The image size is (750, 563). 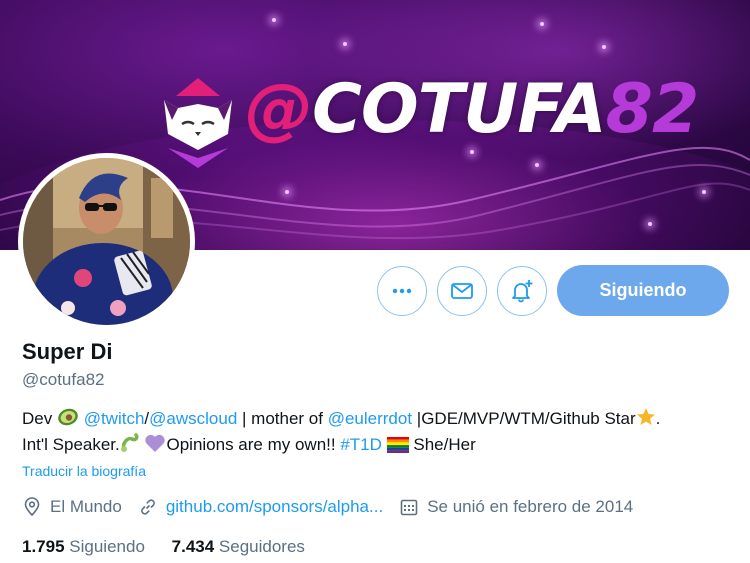 I want to click on location-pin-icon, so click(x=32, y=507).